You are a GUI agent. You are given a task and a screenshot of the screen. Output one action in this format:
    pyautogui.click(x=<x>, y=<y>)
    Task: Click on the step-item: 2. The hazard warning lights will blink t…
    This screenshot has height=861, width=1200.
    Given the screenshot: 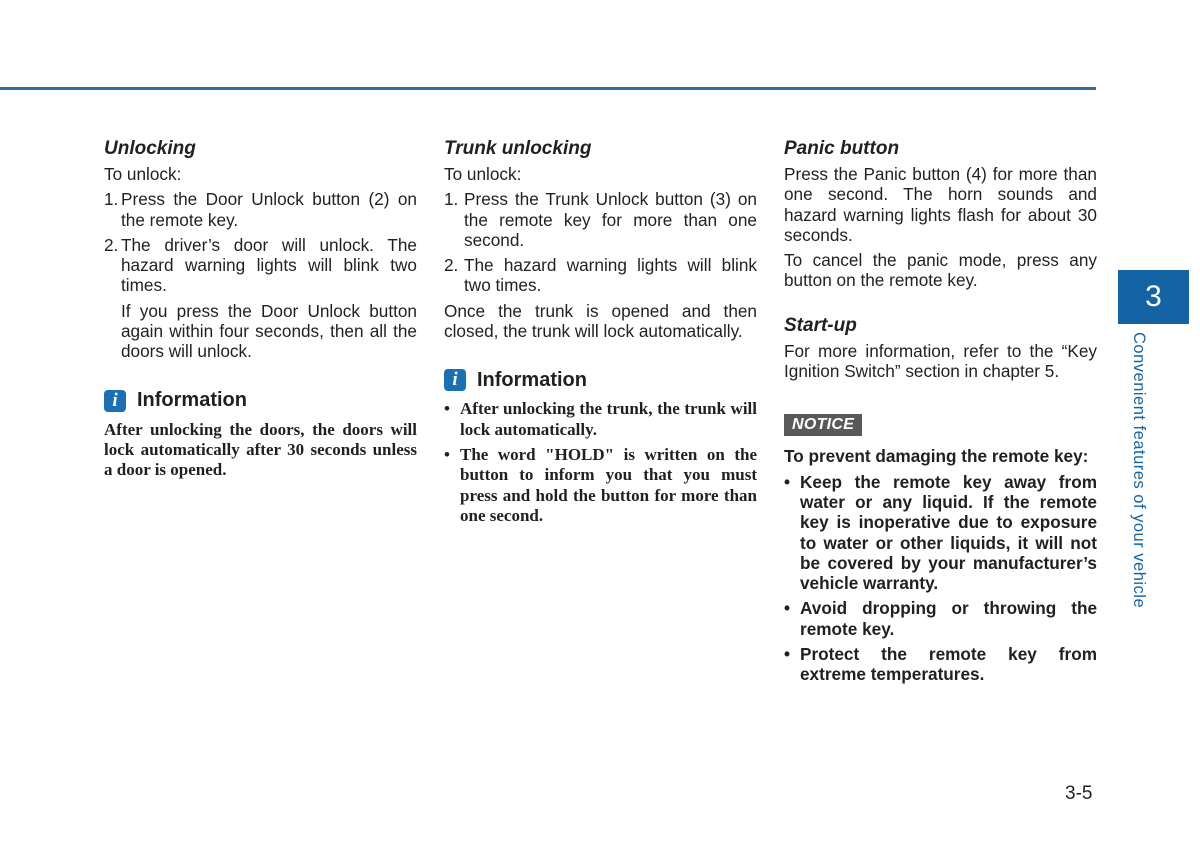 What is the action you would take?
    pyautogui.click(x=600, y=275)
    